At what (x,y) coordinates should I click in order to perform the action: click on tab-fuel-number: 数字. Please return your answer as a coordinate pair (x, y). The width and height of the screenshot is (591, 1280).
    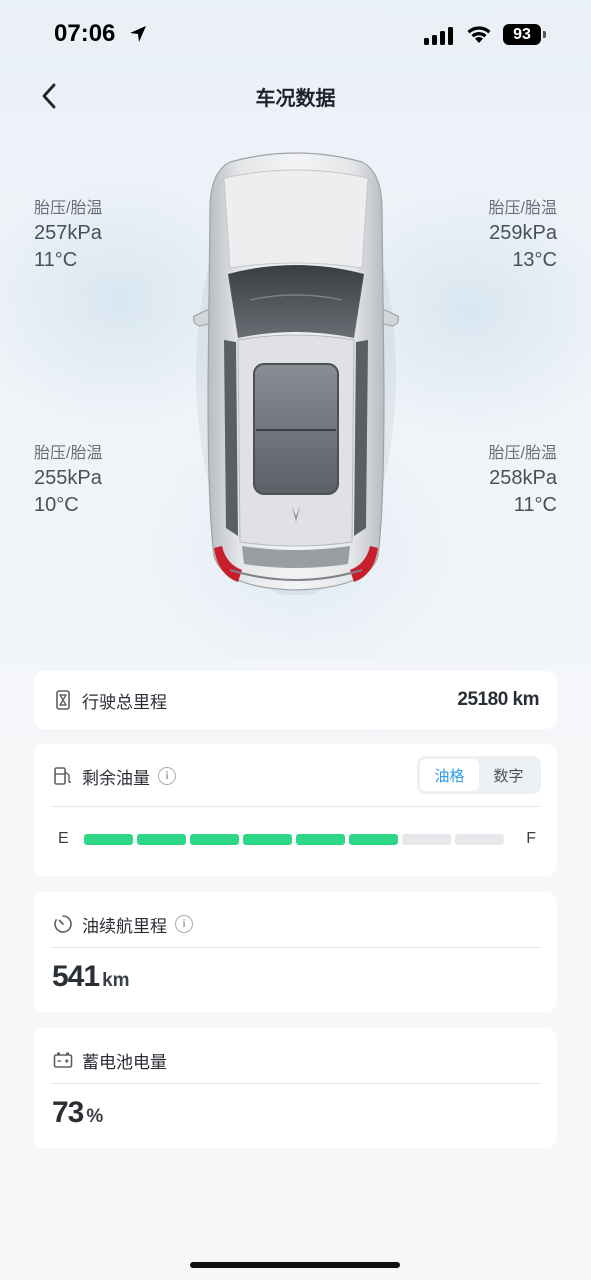
    Looking at the image, I should click on (508, 775).